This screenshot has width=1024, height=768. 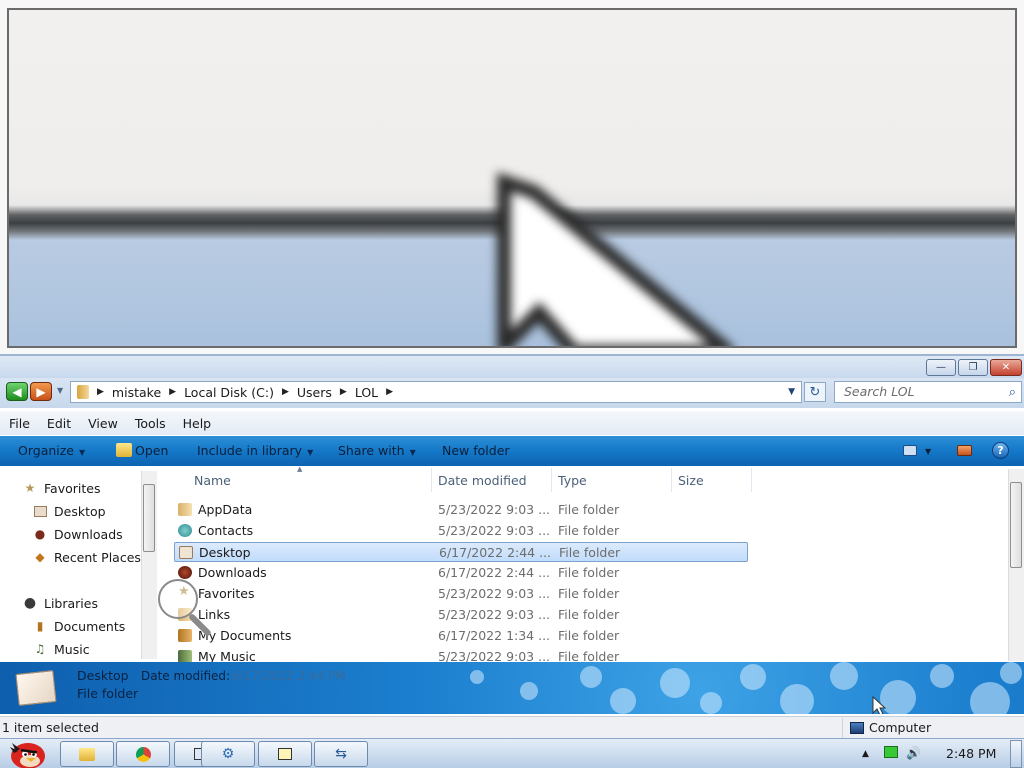 What do you see at coordinates (964, 450) in the screenshot?
I see `preview-pane-icon` at bounding box center [964, 450].